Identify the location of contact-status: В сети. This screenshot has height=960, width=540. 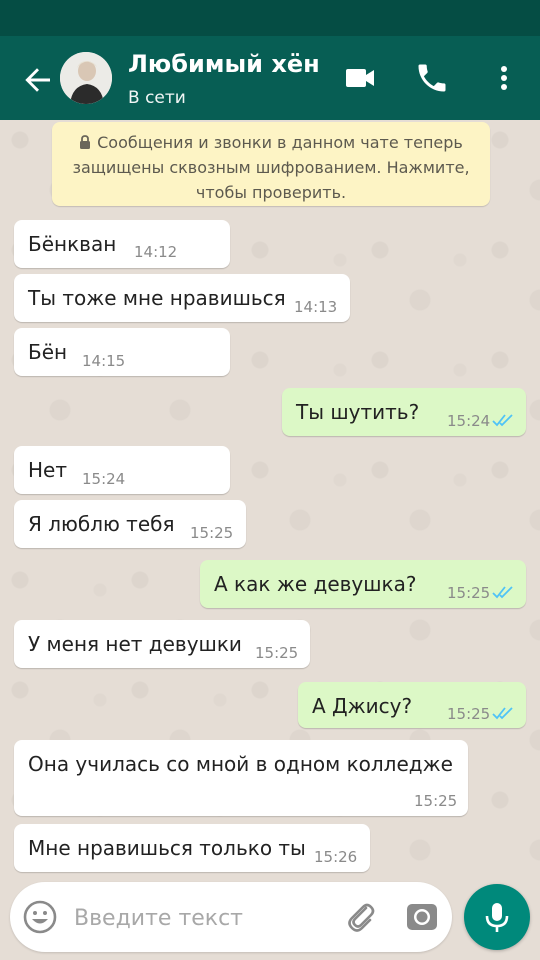
(157, 98).